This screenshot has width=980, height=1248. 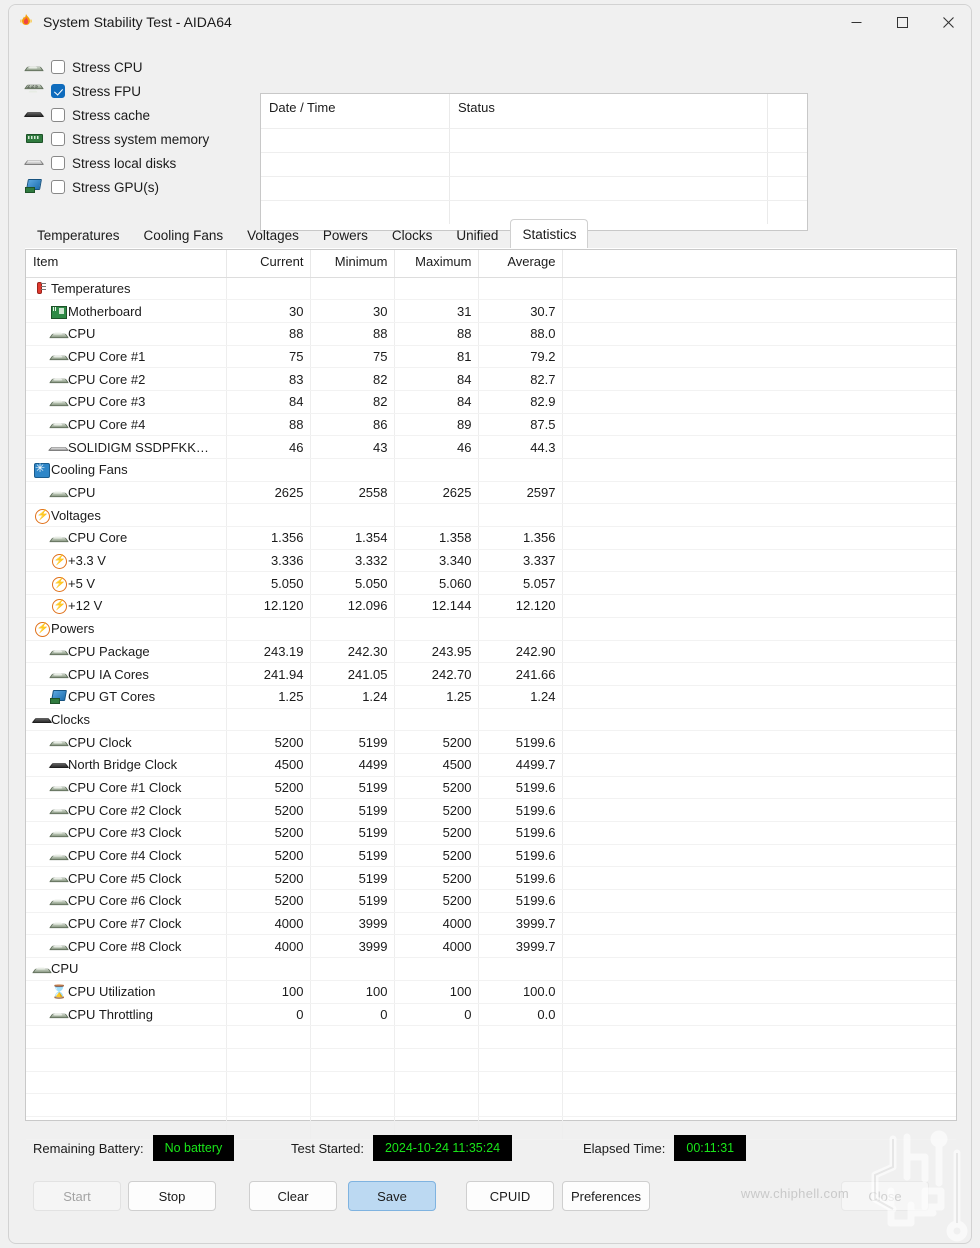 What do you see at coordinates (491, 856) in the screenshot?
I see `table-row: CPU Core #4 Clock 5200 5199 5200 5199.6` at bounding box center [491, 856].